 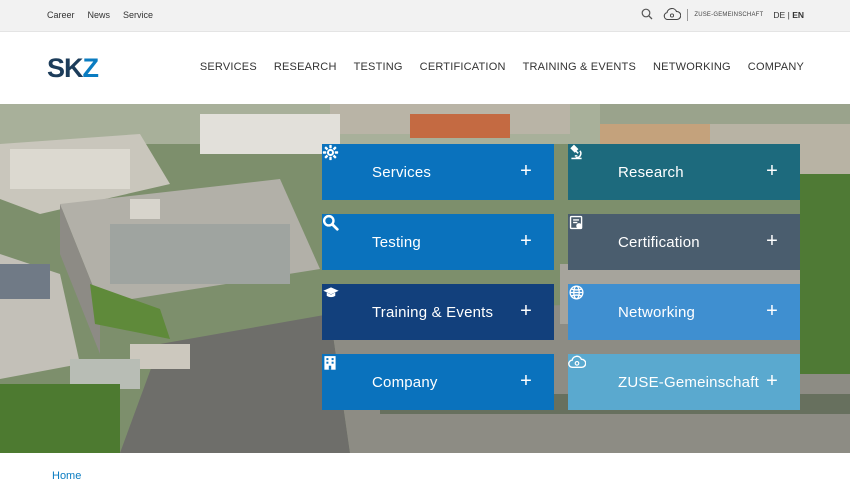 I want to click on tile-services-label: Services, so click(x=402, y=172).